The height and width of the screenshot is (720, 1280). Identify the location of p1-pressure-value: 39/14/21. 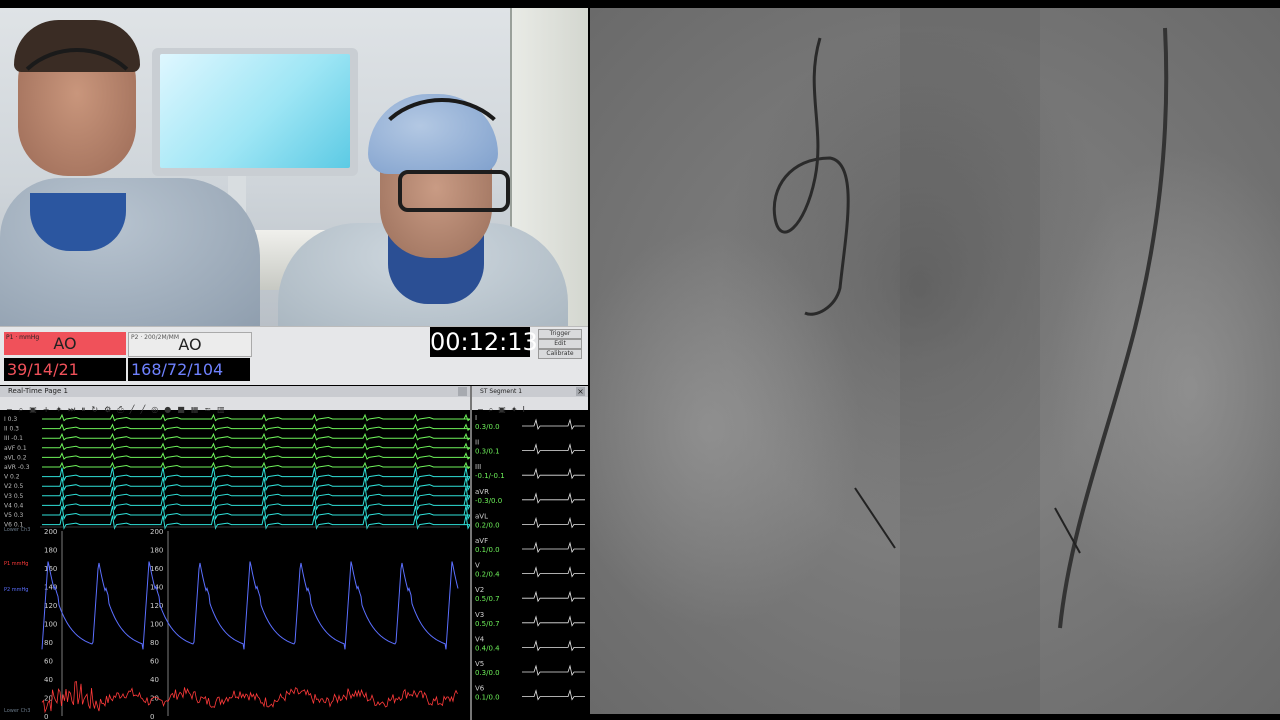
(65, 369).